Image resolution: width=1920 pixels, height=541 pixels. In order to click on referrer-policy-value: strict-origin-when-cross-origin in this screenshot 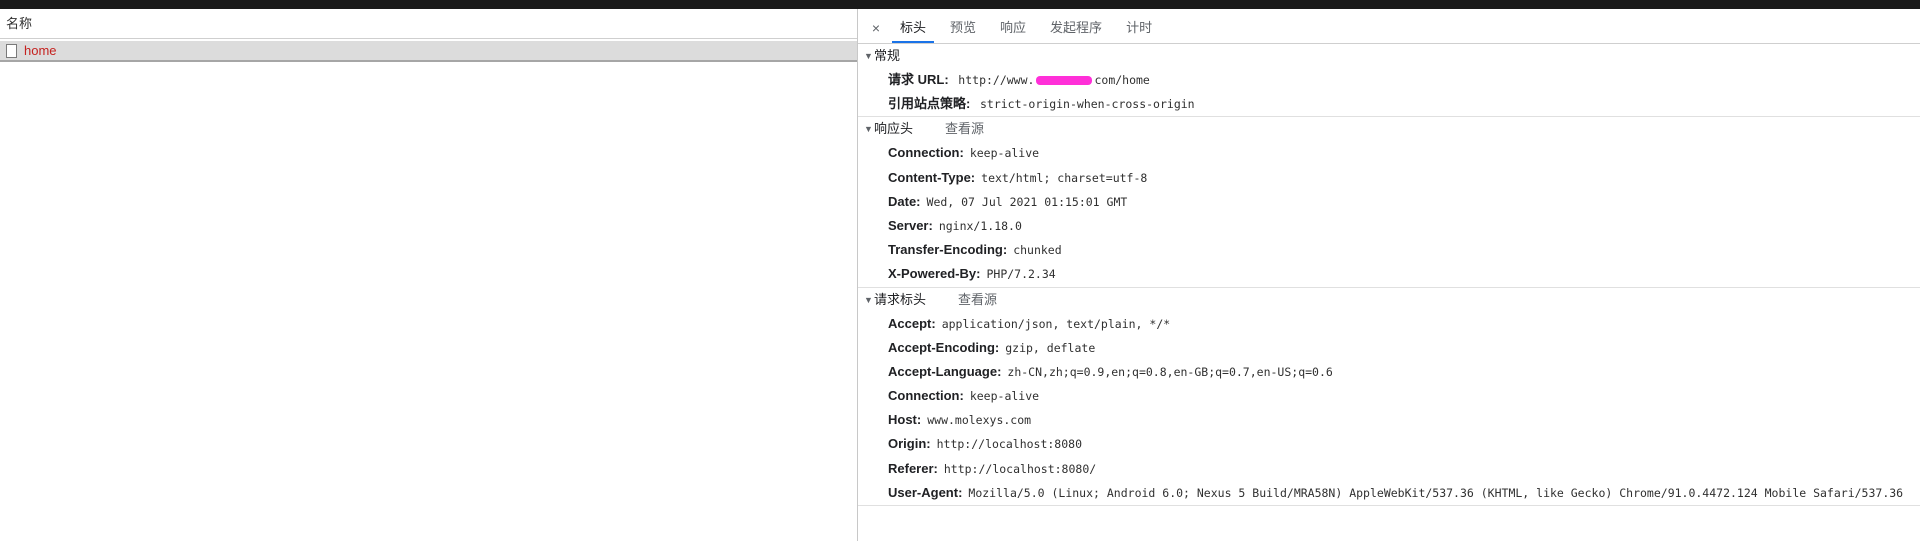, I will do `click(1087, 104)`.